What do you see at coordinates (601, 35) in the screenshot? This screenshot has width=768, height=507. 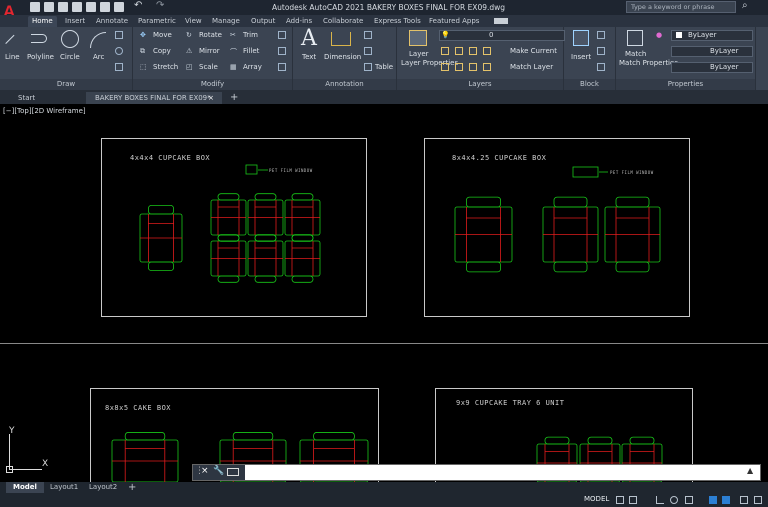 I see `create-block-icon` at bounding box center [601, 35].